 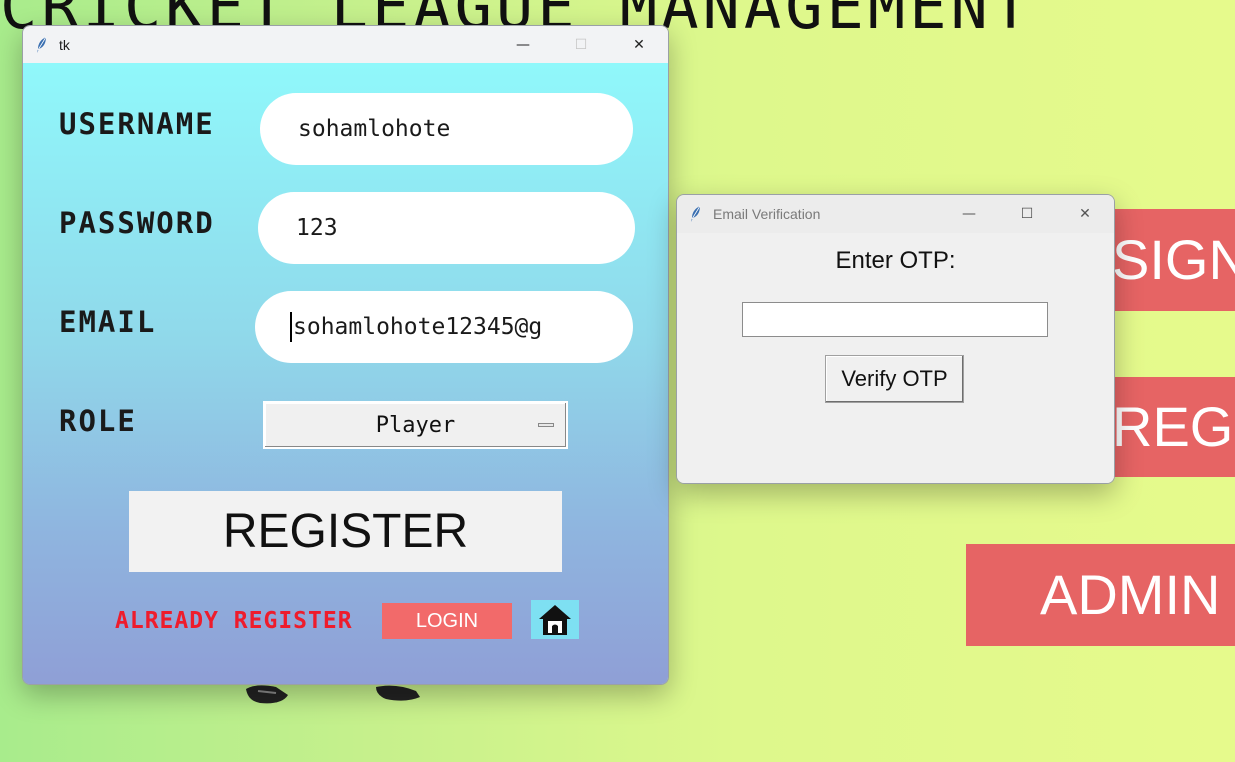 What do you see at coordinates (108, 322) in the screenshot?
I see `email-label: EMAIL` at bounding box center [108, 322].